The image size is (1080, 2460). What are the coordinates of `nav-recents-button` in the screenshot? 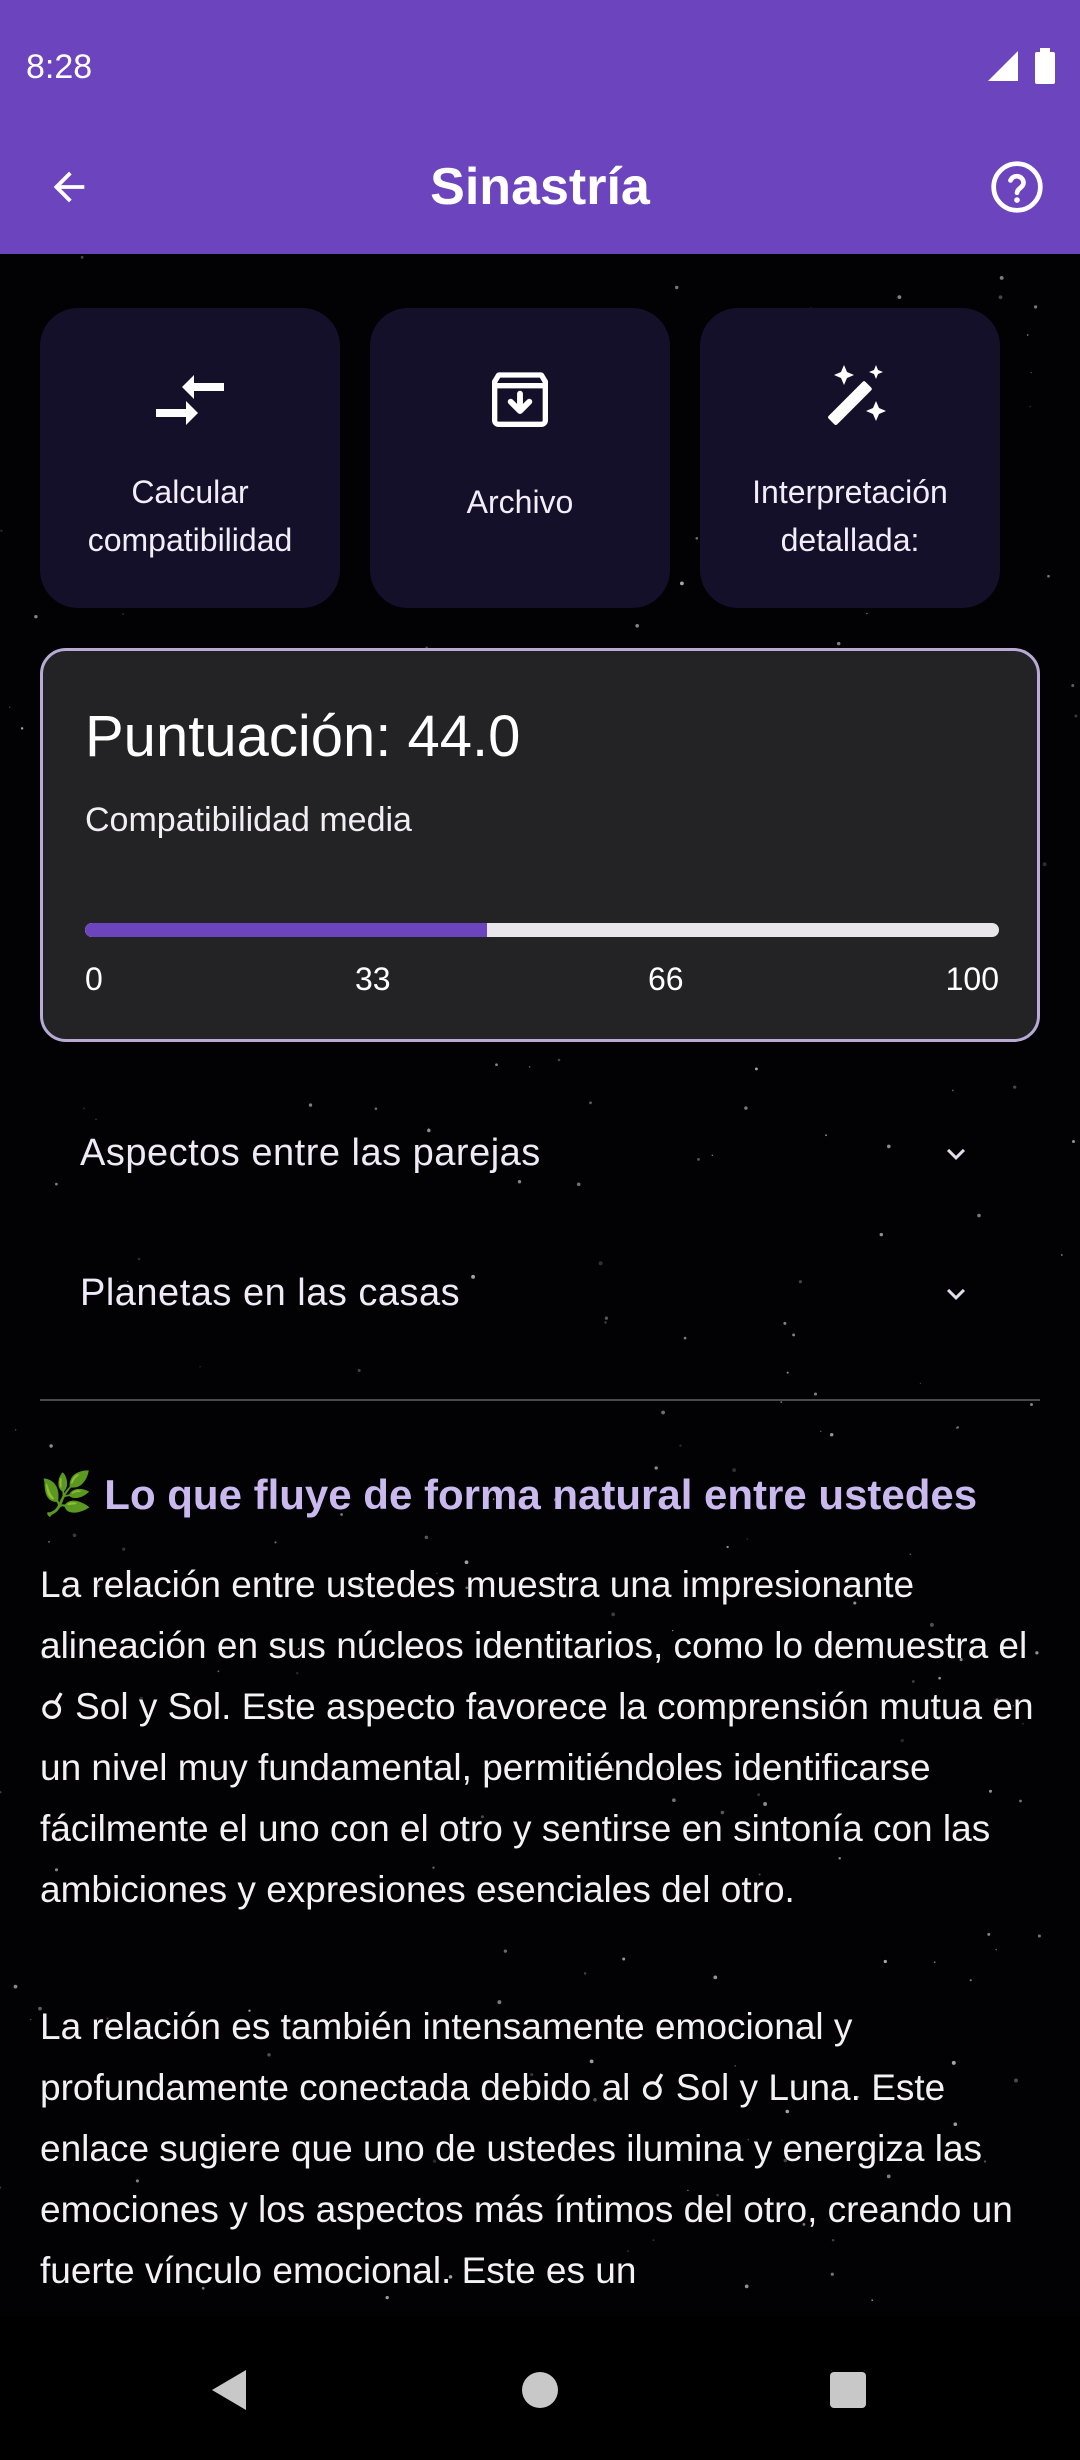 It's located at (848, 2390).